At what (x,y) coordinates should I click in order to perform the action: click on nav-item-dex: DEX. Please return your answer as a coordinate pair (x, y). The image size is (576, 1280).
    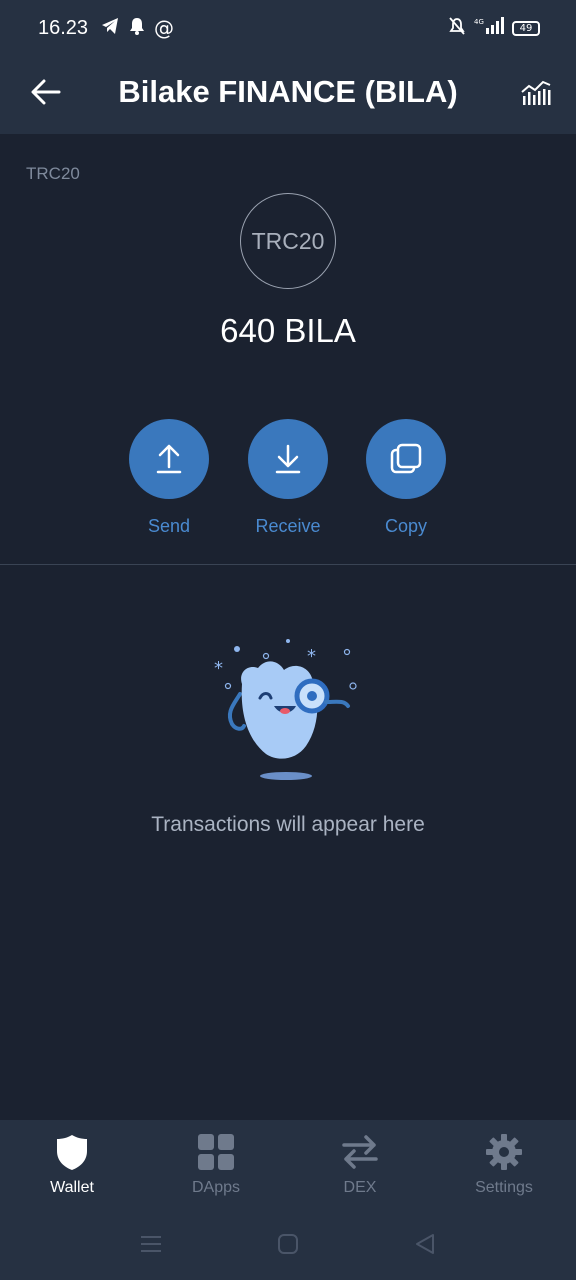
    Looking at the image, I should click on (360, 1164).